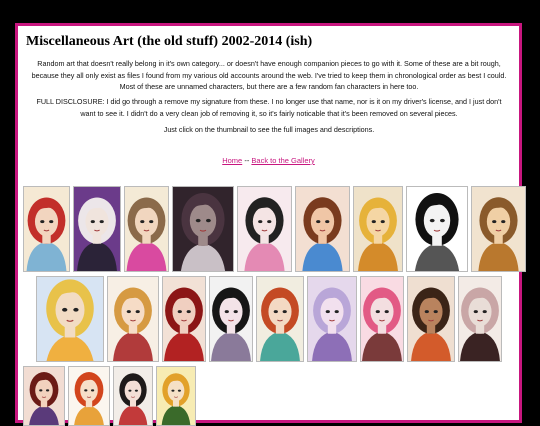  What do you see at coordinates (232, 160) in the screenshot?
I see `home-link: Home` at bounding box center [232, 160].